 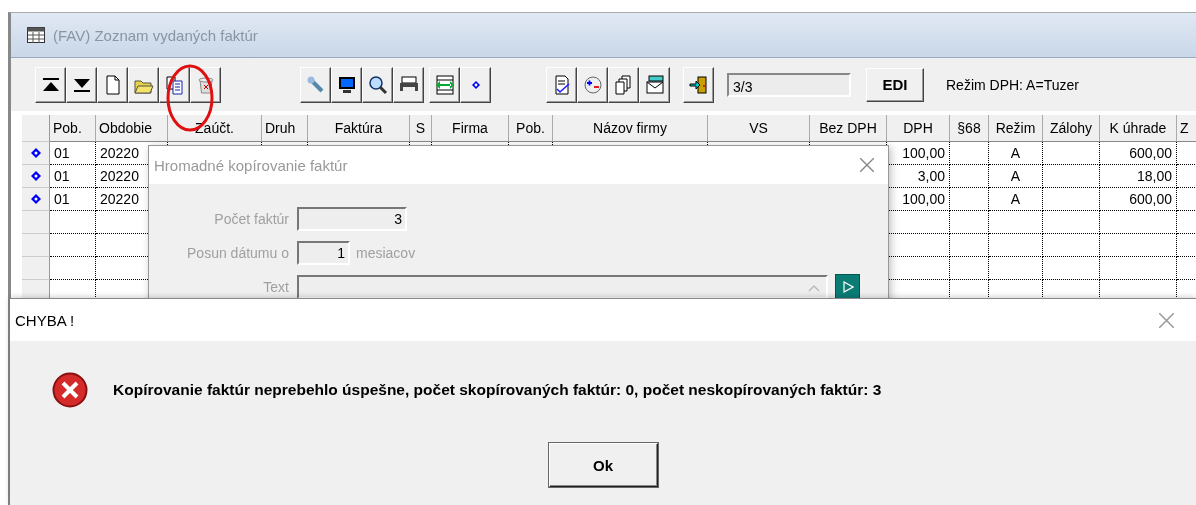 I want to click on ok-button: Ok, so click(x=603, y=465).